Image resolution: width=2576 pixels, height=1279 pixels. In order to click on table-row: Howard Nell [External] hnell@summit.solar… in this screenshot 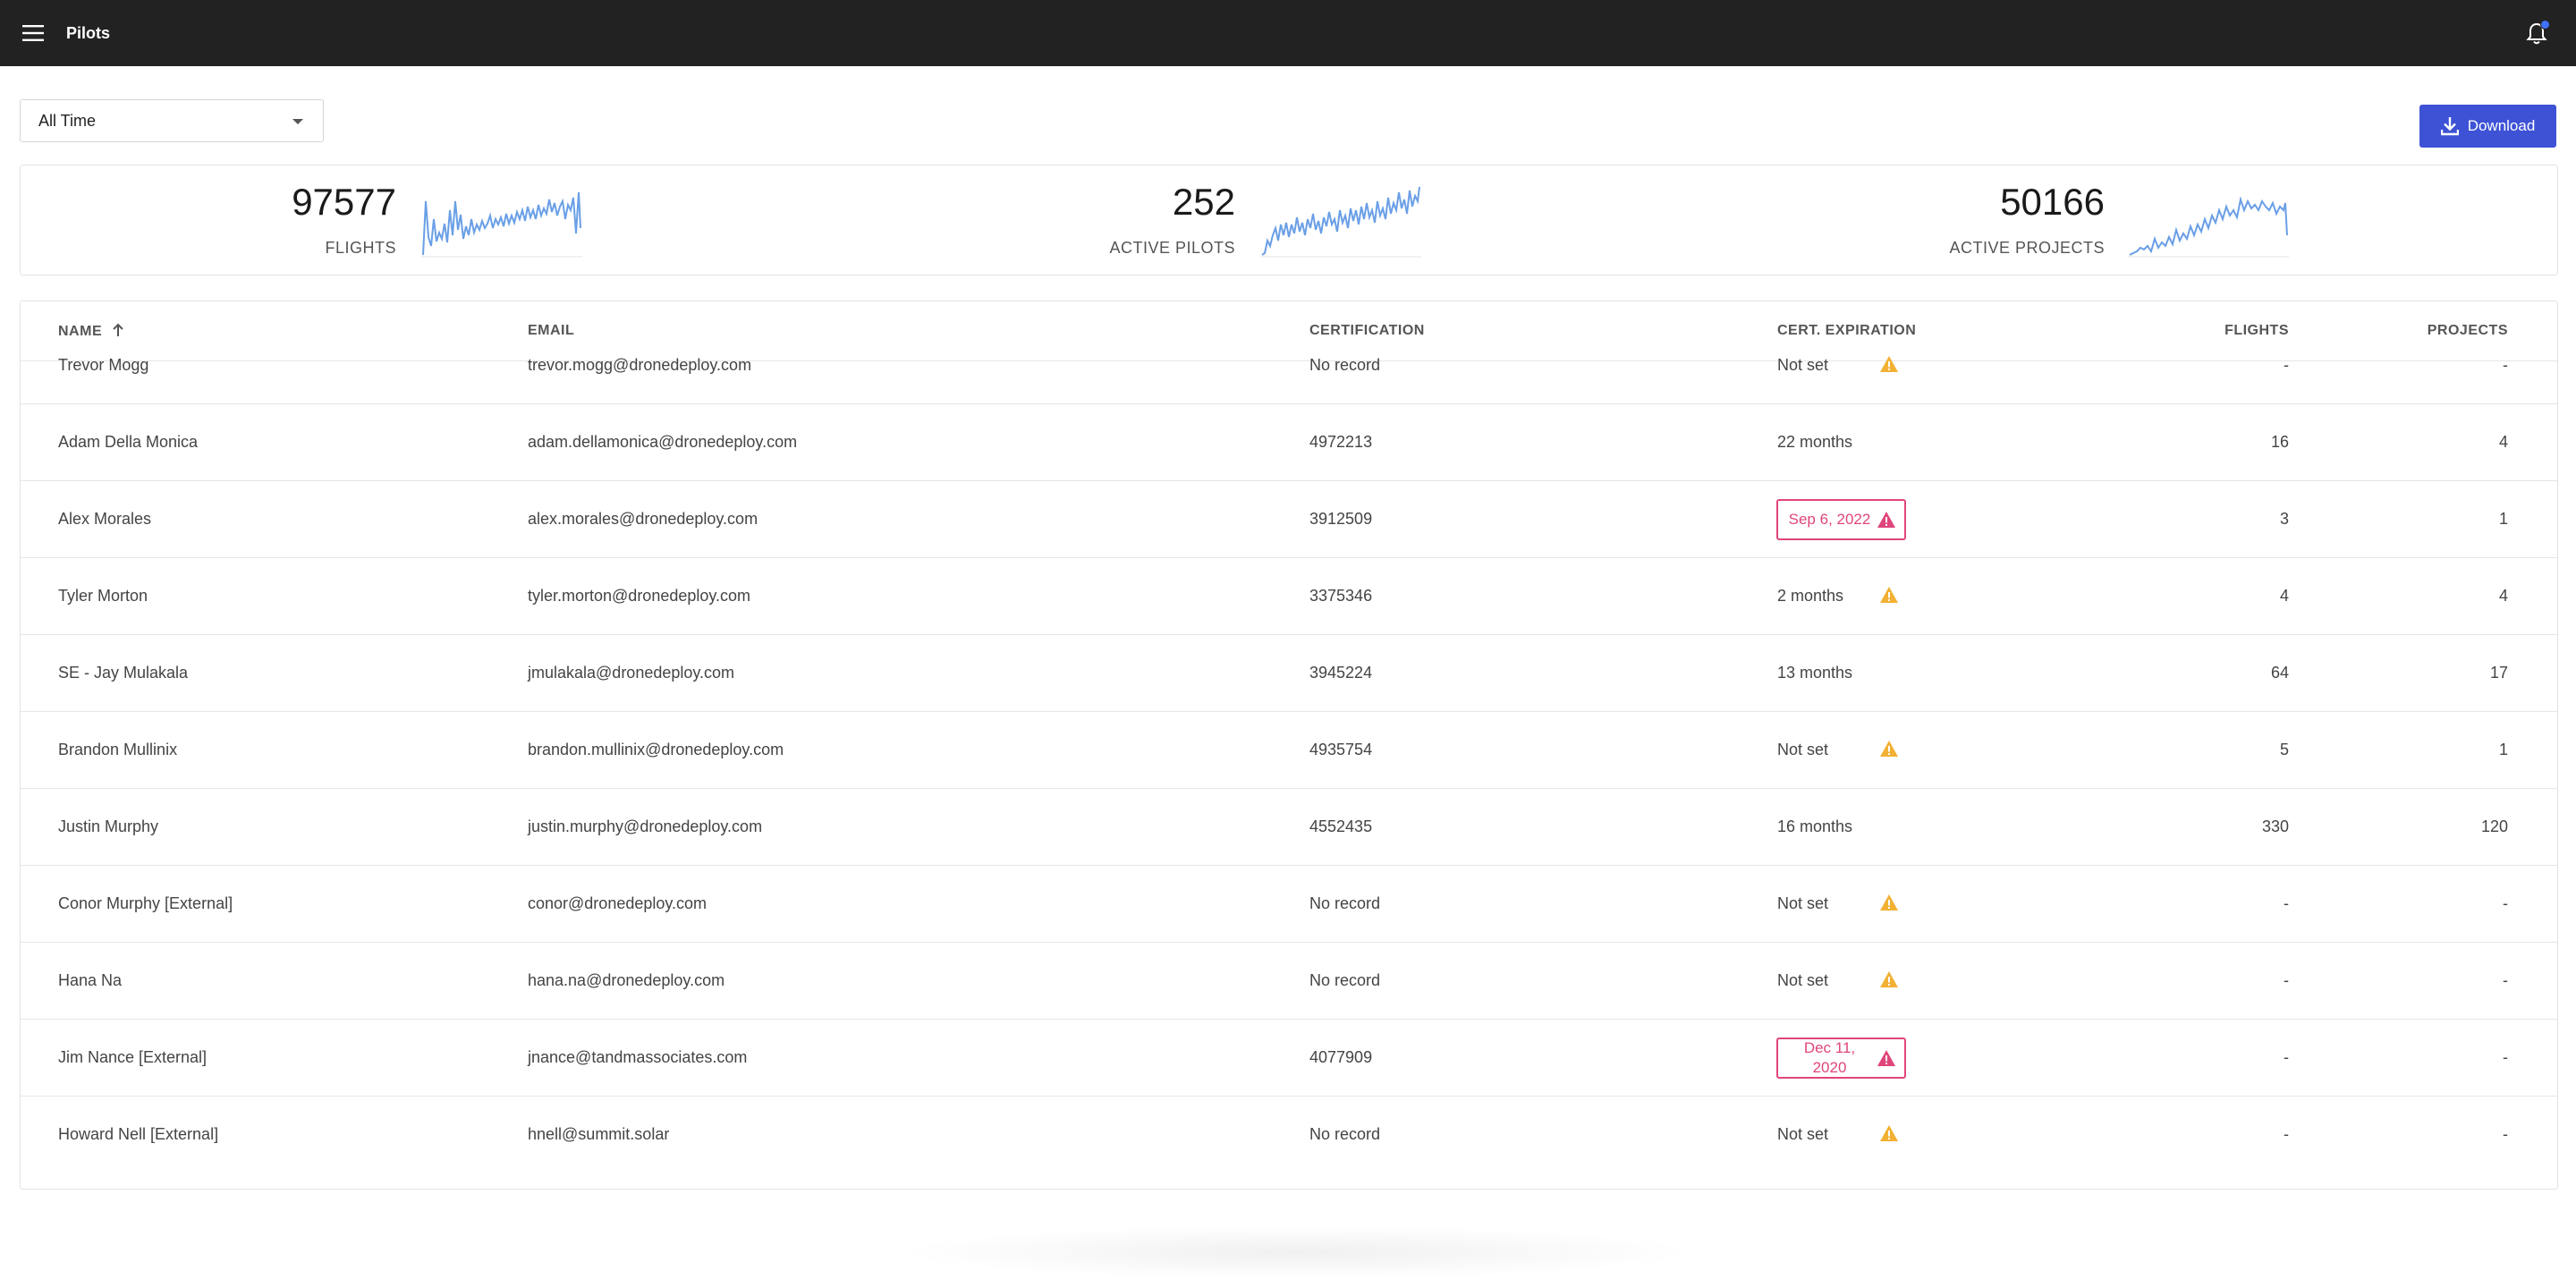, I will do `click(1289, 1135)`.